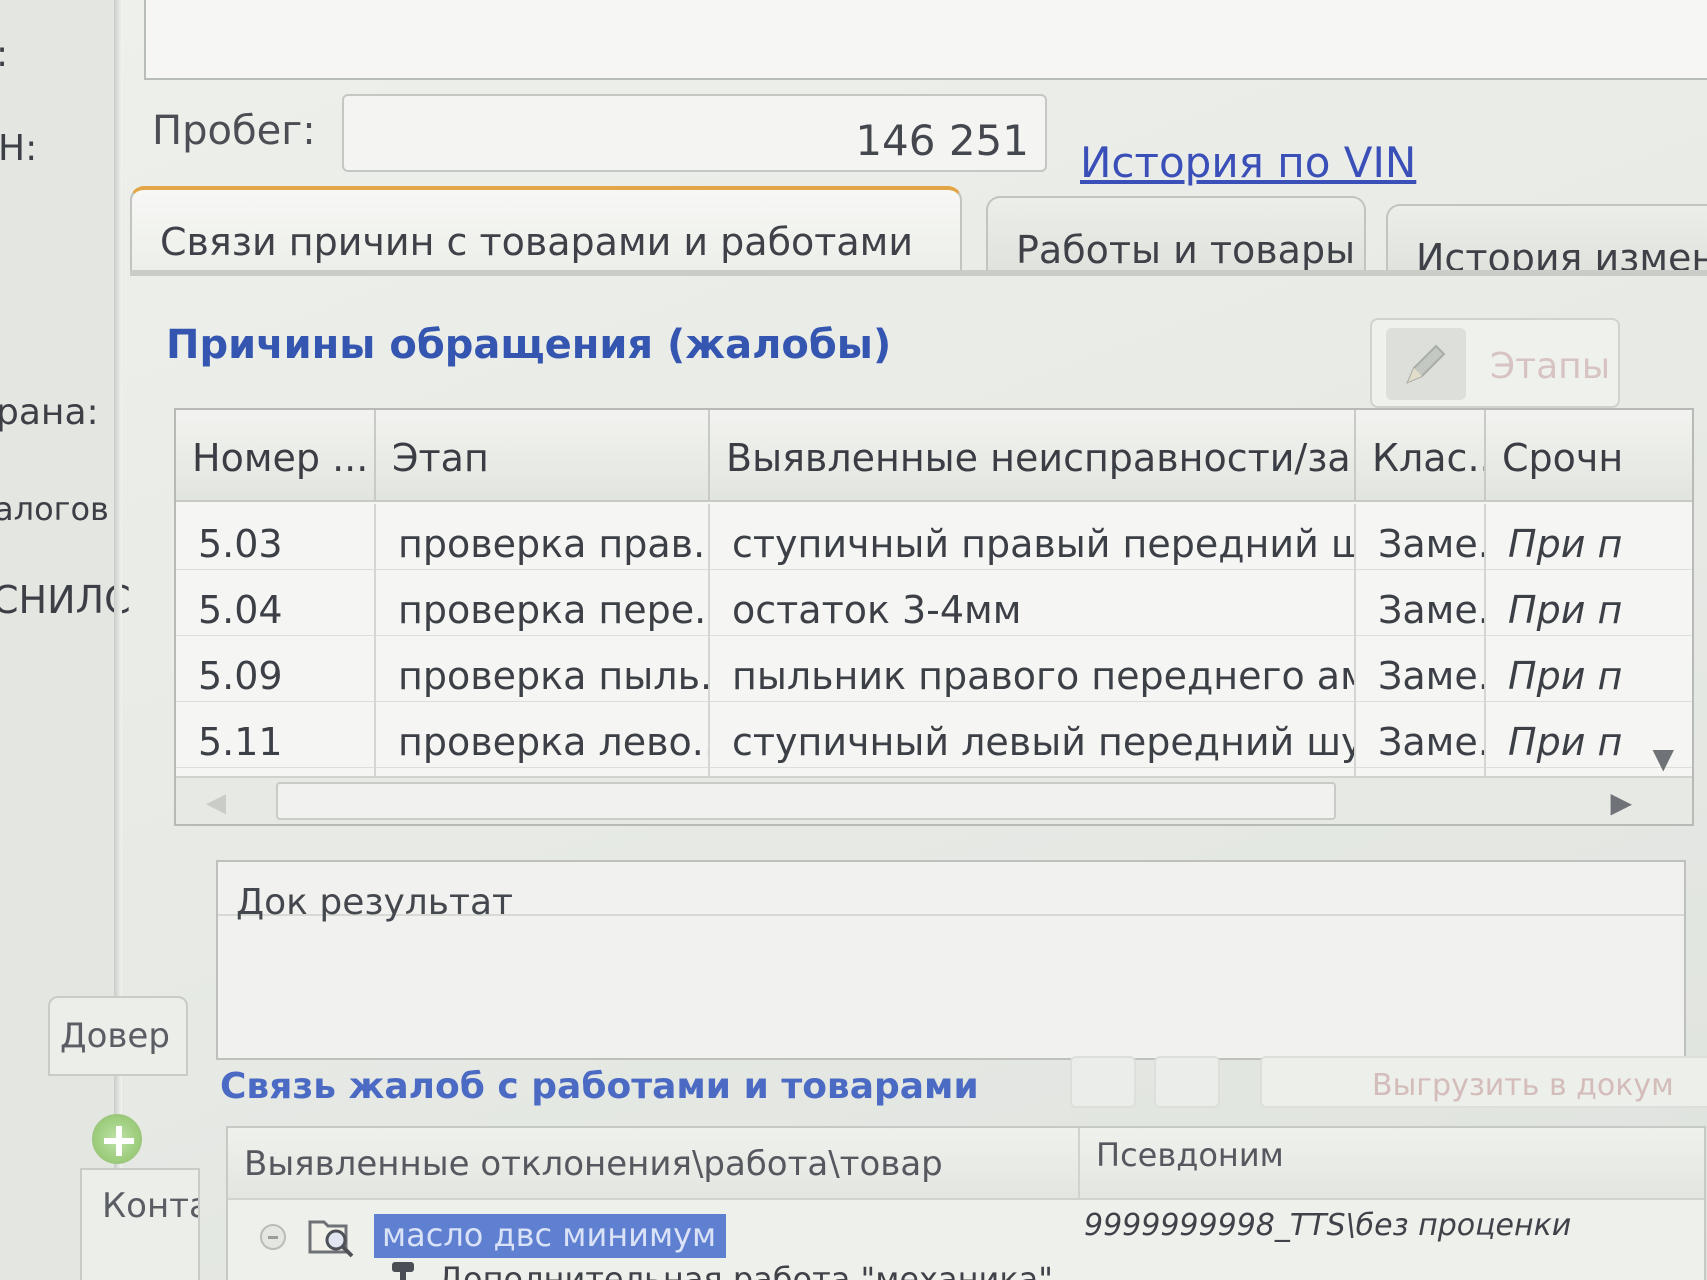 The width and height of the screenshot is (1707, 1280). Describe the element at coordinates (925, 40) in the screenshot. I see `top-text-field` at that location.